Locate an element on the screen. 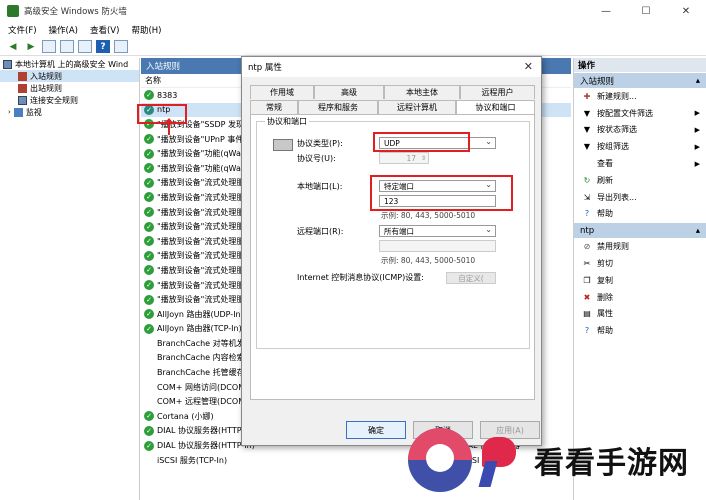  remote-port-label: 远程端口(R): is located at coordinates (320, 231).